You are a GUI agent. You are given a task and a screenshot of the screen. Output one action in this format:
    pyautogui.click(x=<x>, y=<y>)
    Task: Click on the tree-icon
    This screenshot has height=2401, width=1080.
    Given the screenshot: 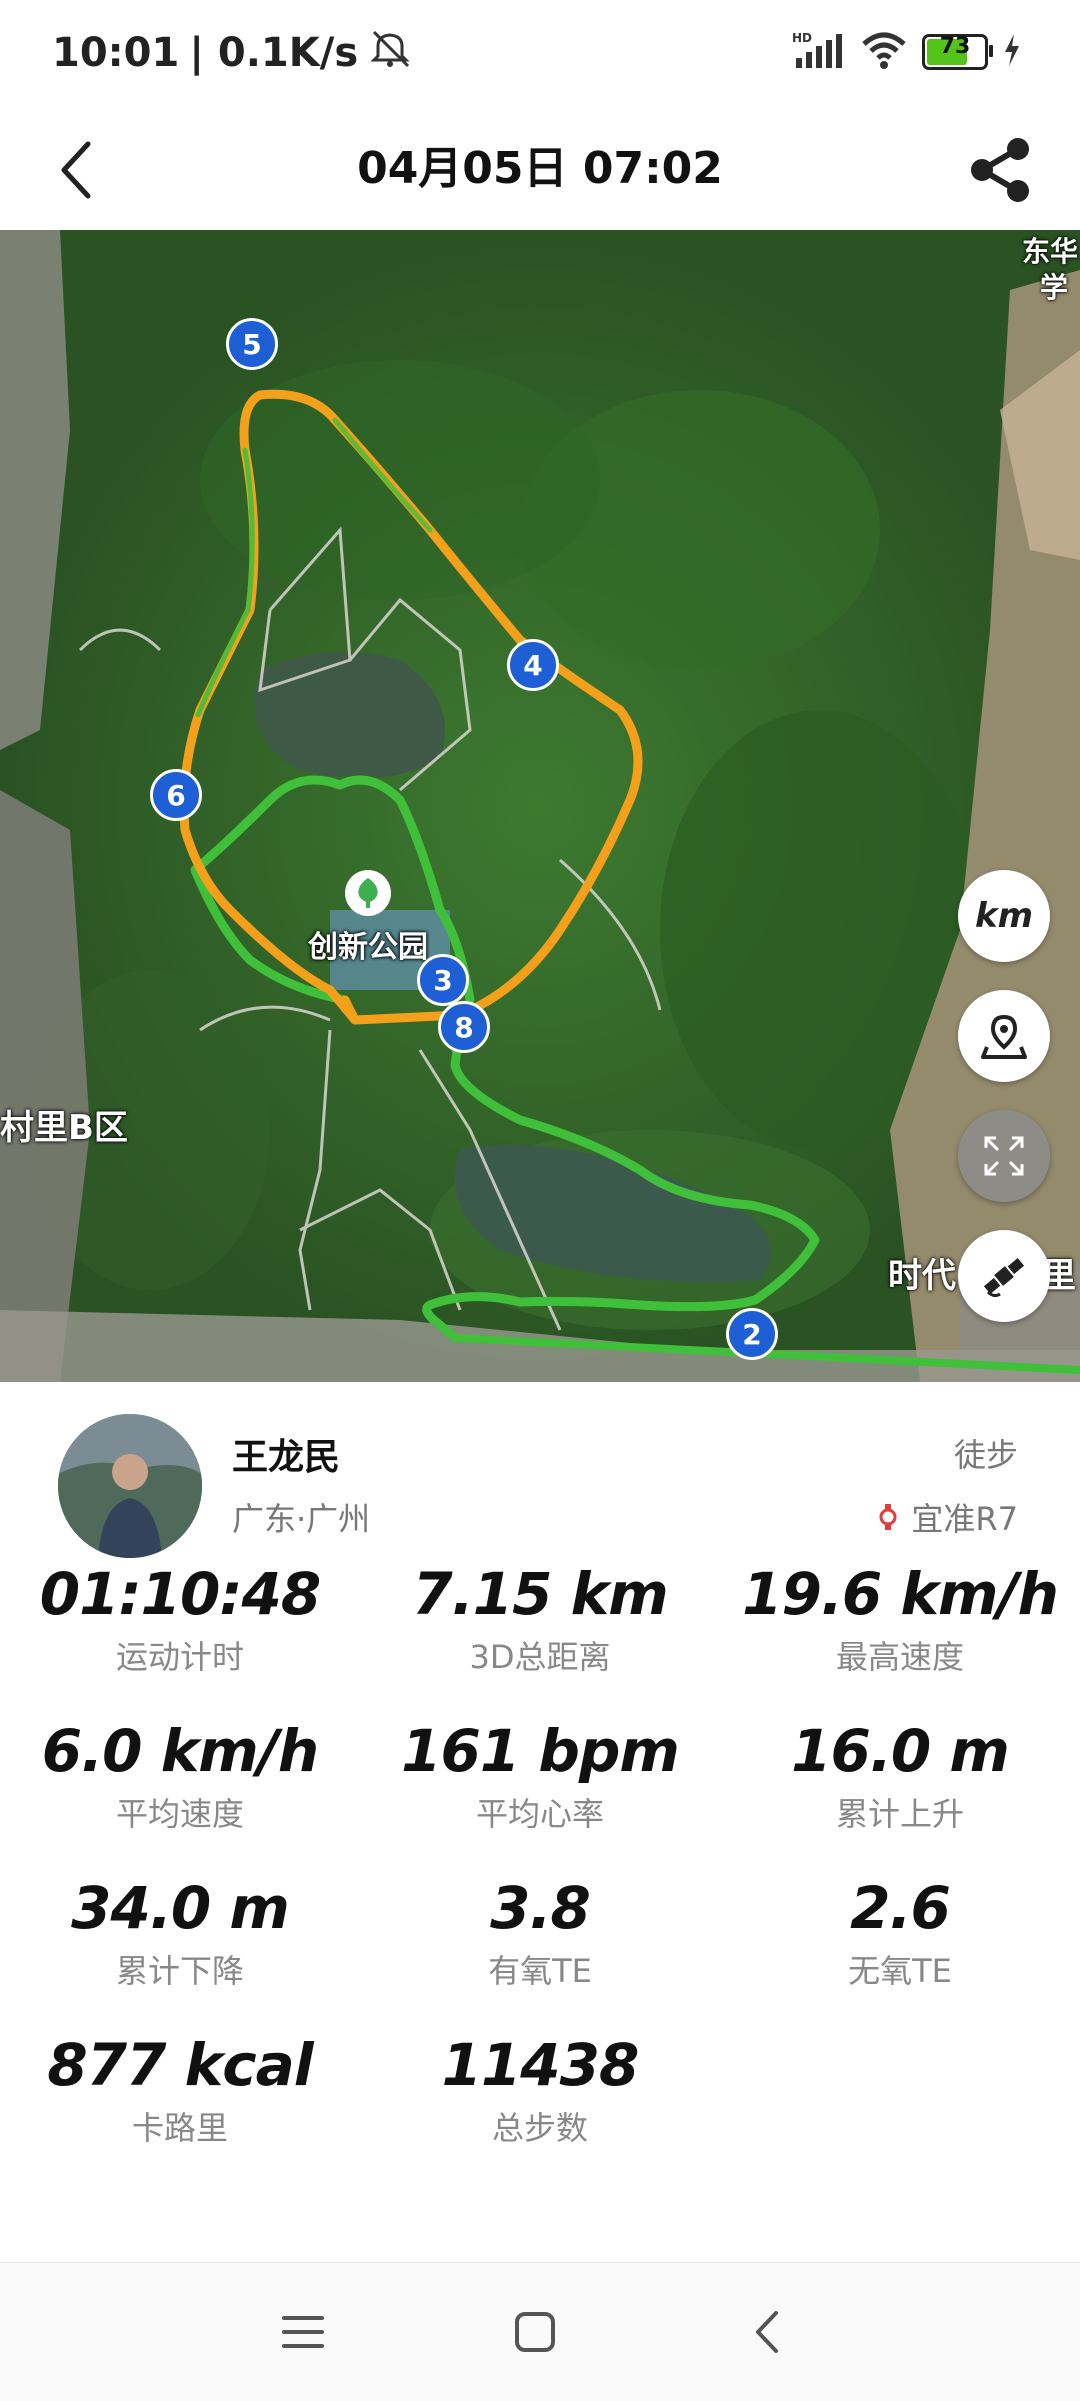 What is the action you would take?
    pyautogui.click(x=368, y=893)
    